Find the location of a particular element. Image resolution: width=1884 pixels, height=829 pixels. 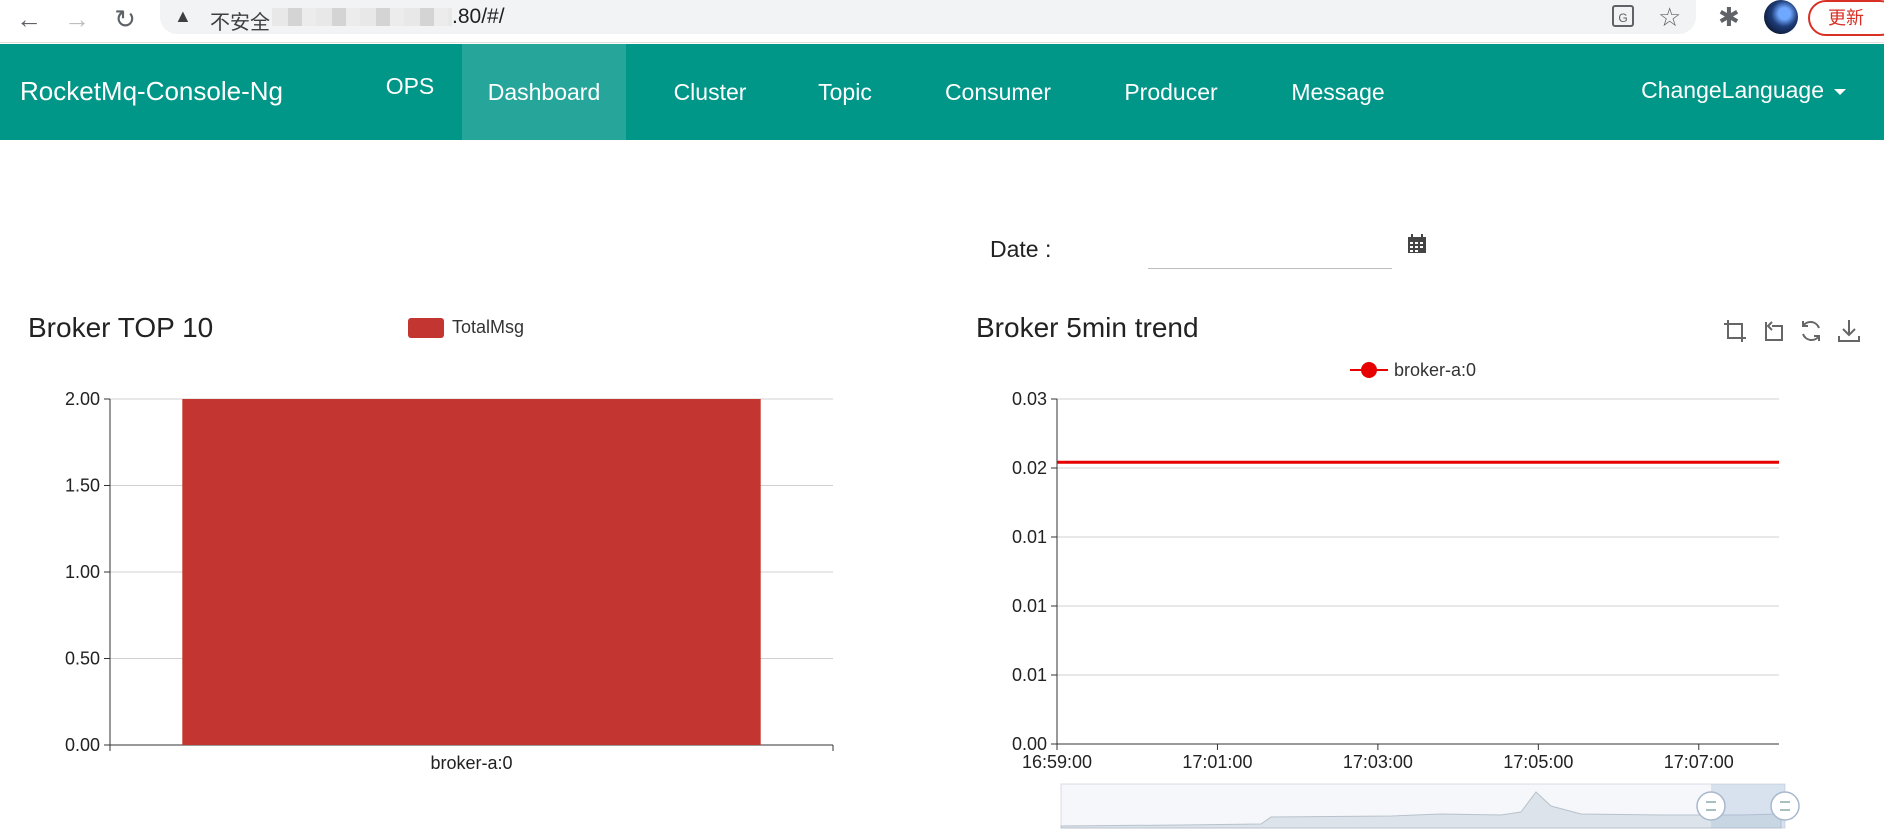

update-label: 更新 is located at coordinates (1846, 18).